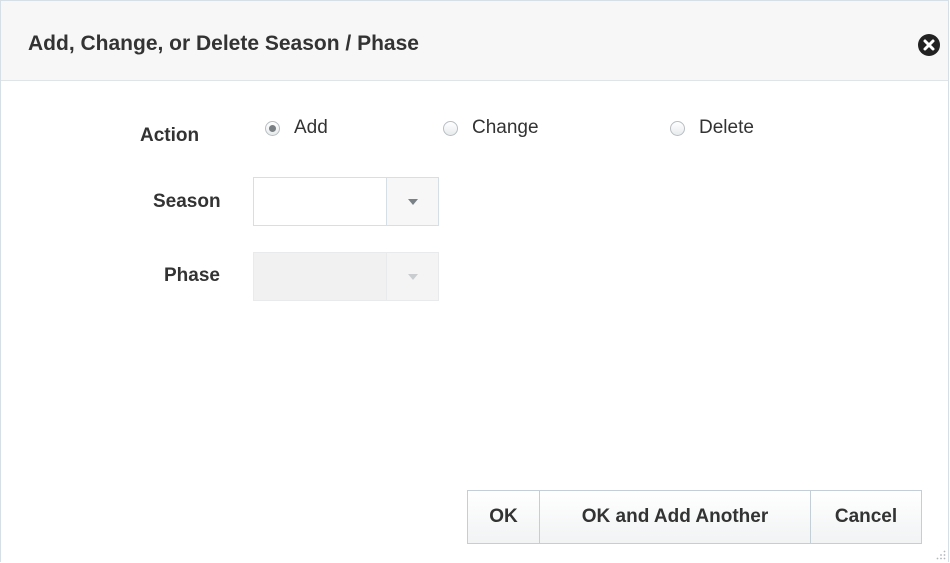  What do you see at coordinates (319, 201) in the screenshot?
I see `season-input` at bounding box center [319, 201].